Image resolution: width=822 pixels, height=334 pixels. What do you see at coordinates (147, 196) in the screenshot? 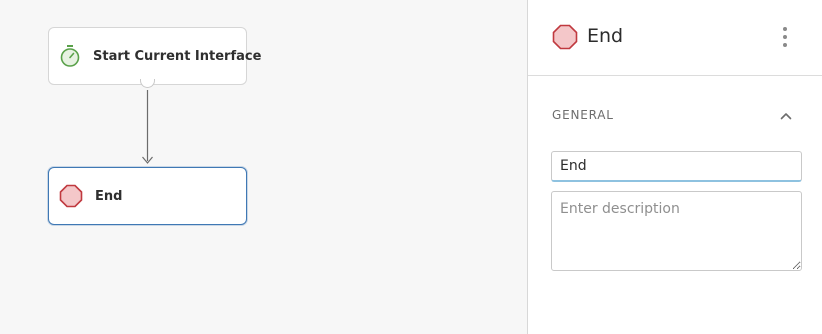
I see `node-end: End` at bounding box center [147, 196].